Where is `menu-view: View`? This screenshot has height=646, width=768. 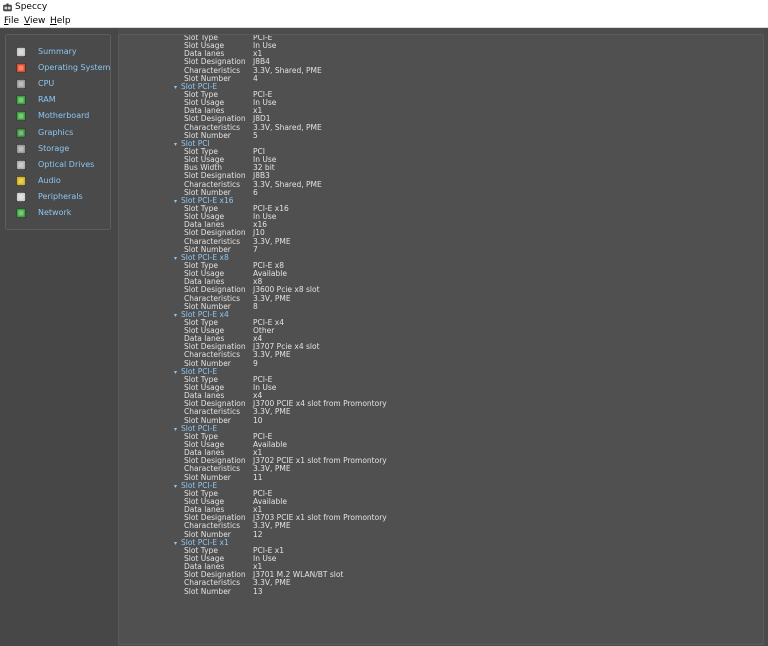
menu-view: View is located at coordinates (34, 21).